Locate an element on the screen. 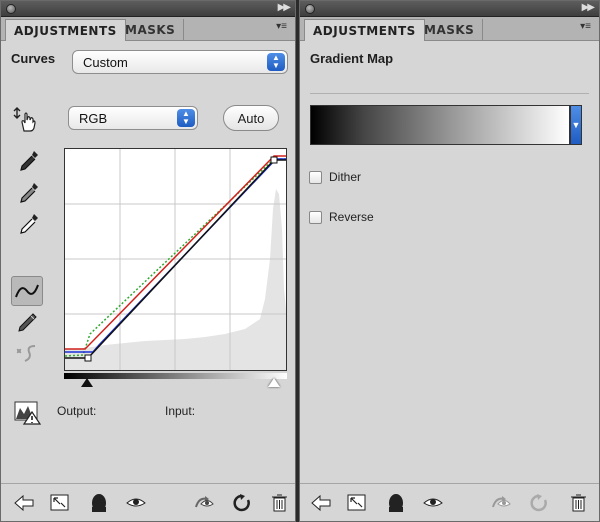 The height and width of the screenshot is (522, 600). input-gradient-bar is located at coordinates (175, 376).